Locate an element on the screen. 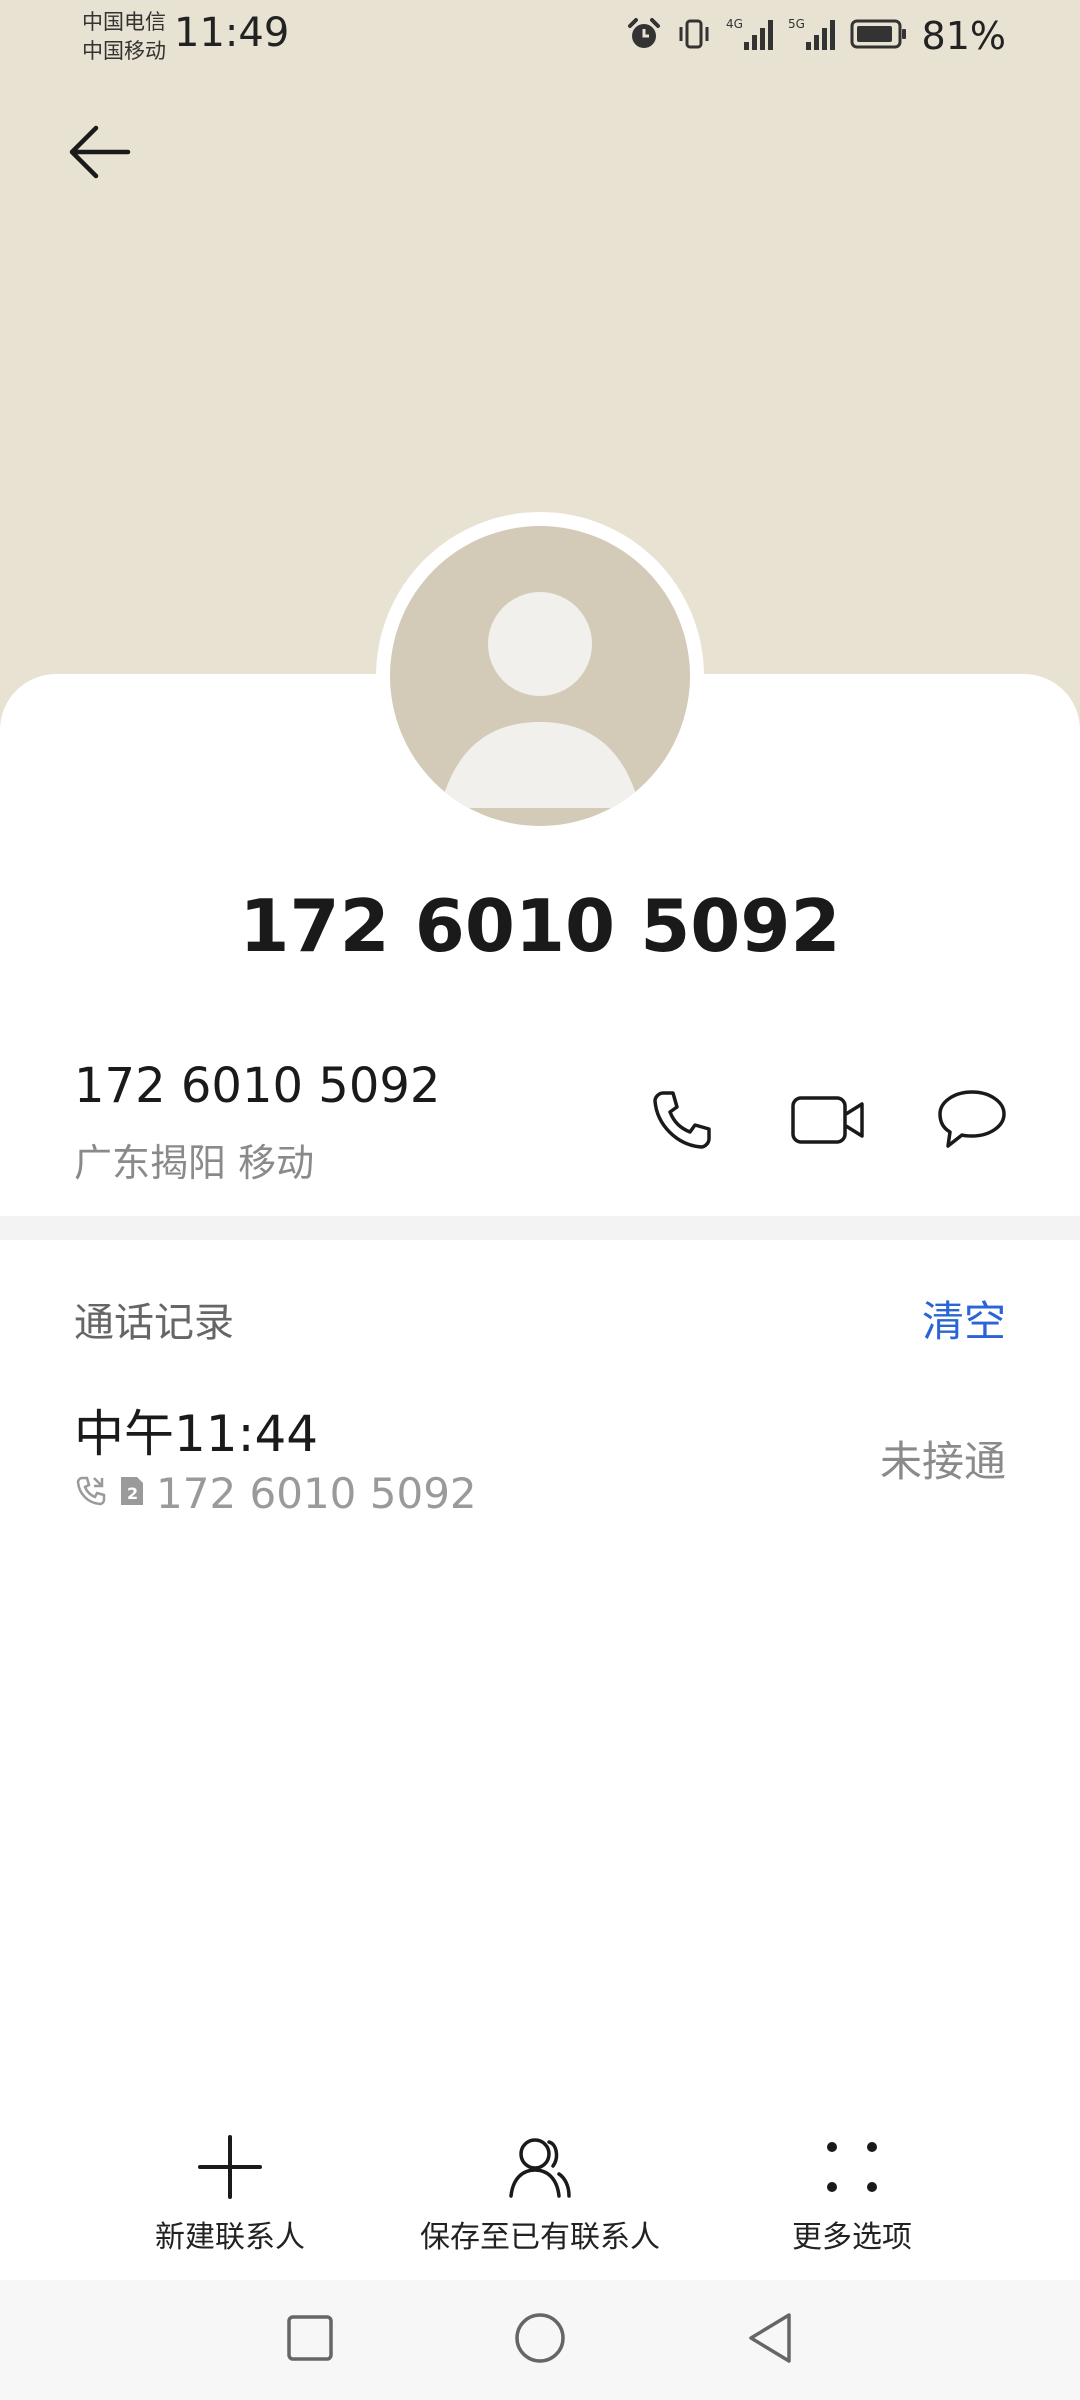 This screenshot has width=1080, height=2400. more-options-label: 更多选项 is located at coordinates (852, 2237).